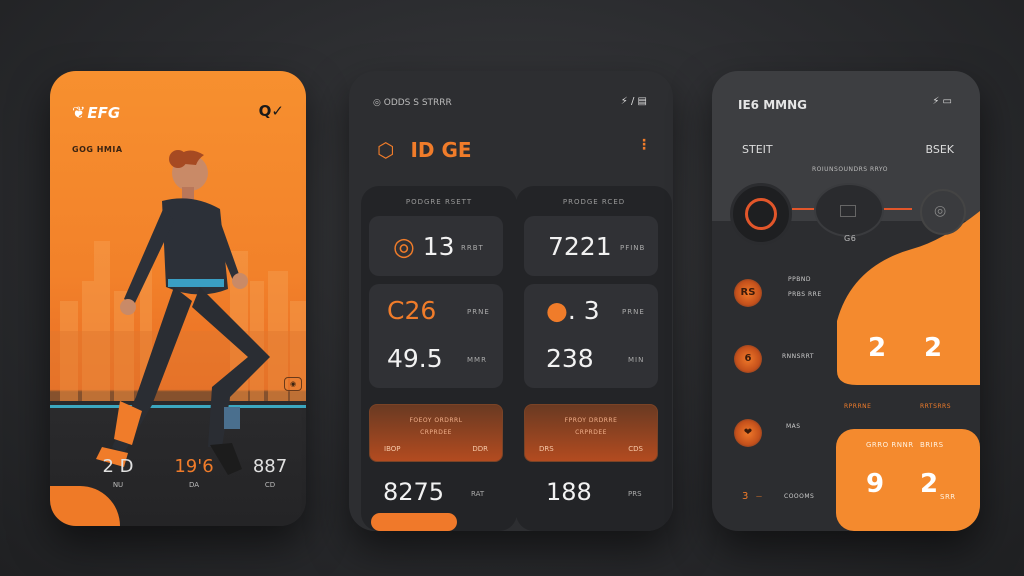 The image size is (1024, 576). I want to click on status-bar: IE6 MMNG, so click(772, 105).